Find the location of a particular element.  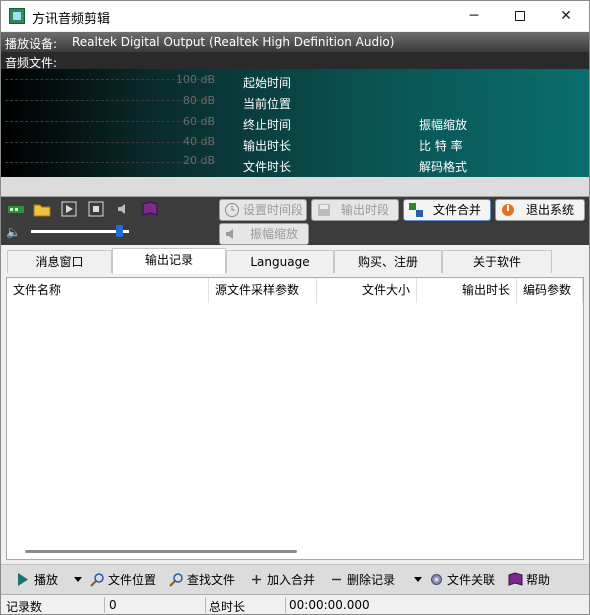

device-icon is located at coordinates (16, 209).